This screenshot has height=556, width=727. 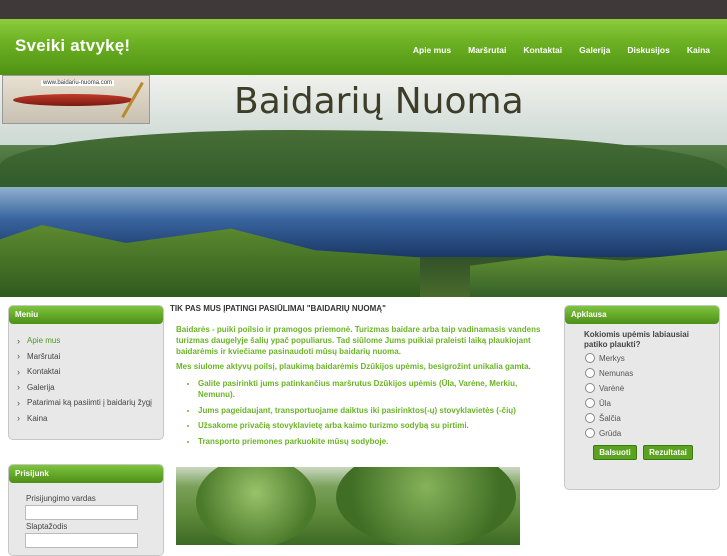 What do you see at coordinates (598, 403) in the screenshot?
I see `poll-option-ula: Ūla` at bounding box center [598, 403].